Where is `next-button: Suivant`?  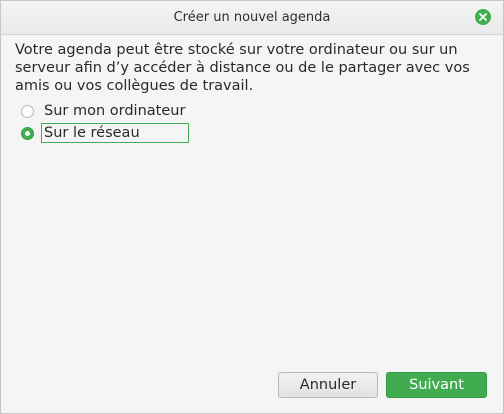
next-button: Suivant is located at coordinates (436, 385).